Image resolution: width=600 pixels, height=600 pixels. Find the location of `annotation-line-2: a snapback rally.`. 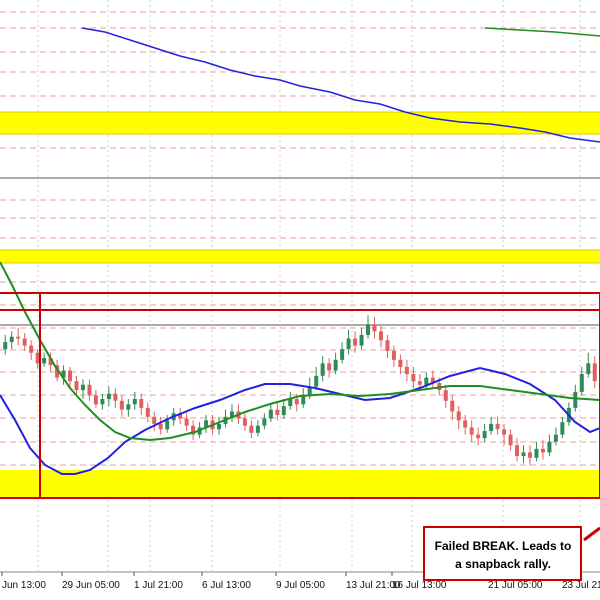

annotation-line-2: a snapback rally. is located at coordinates (503, 564).